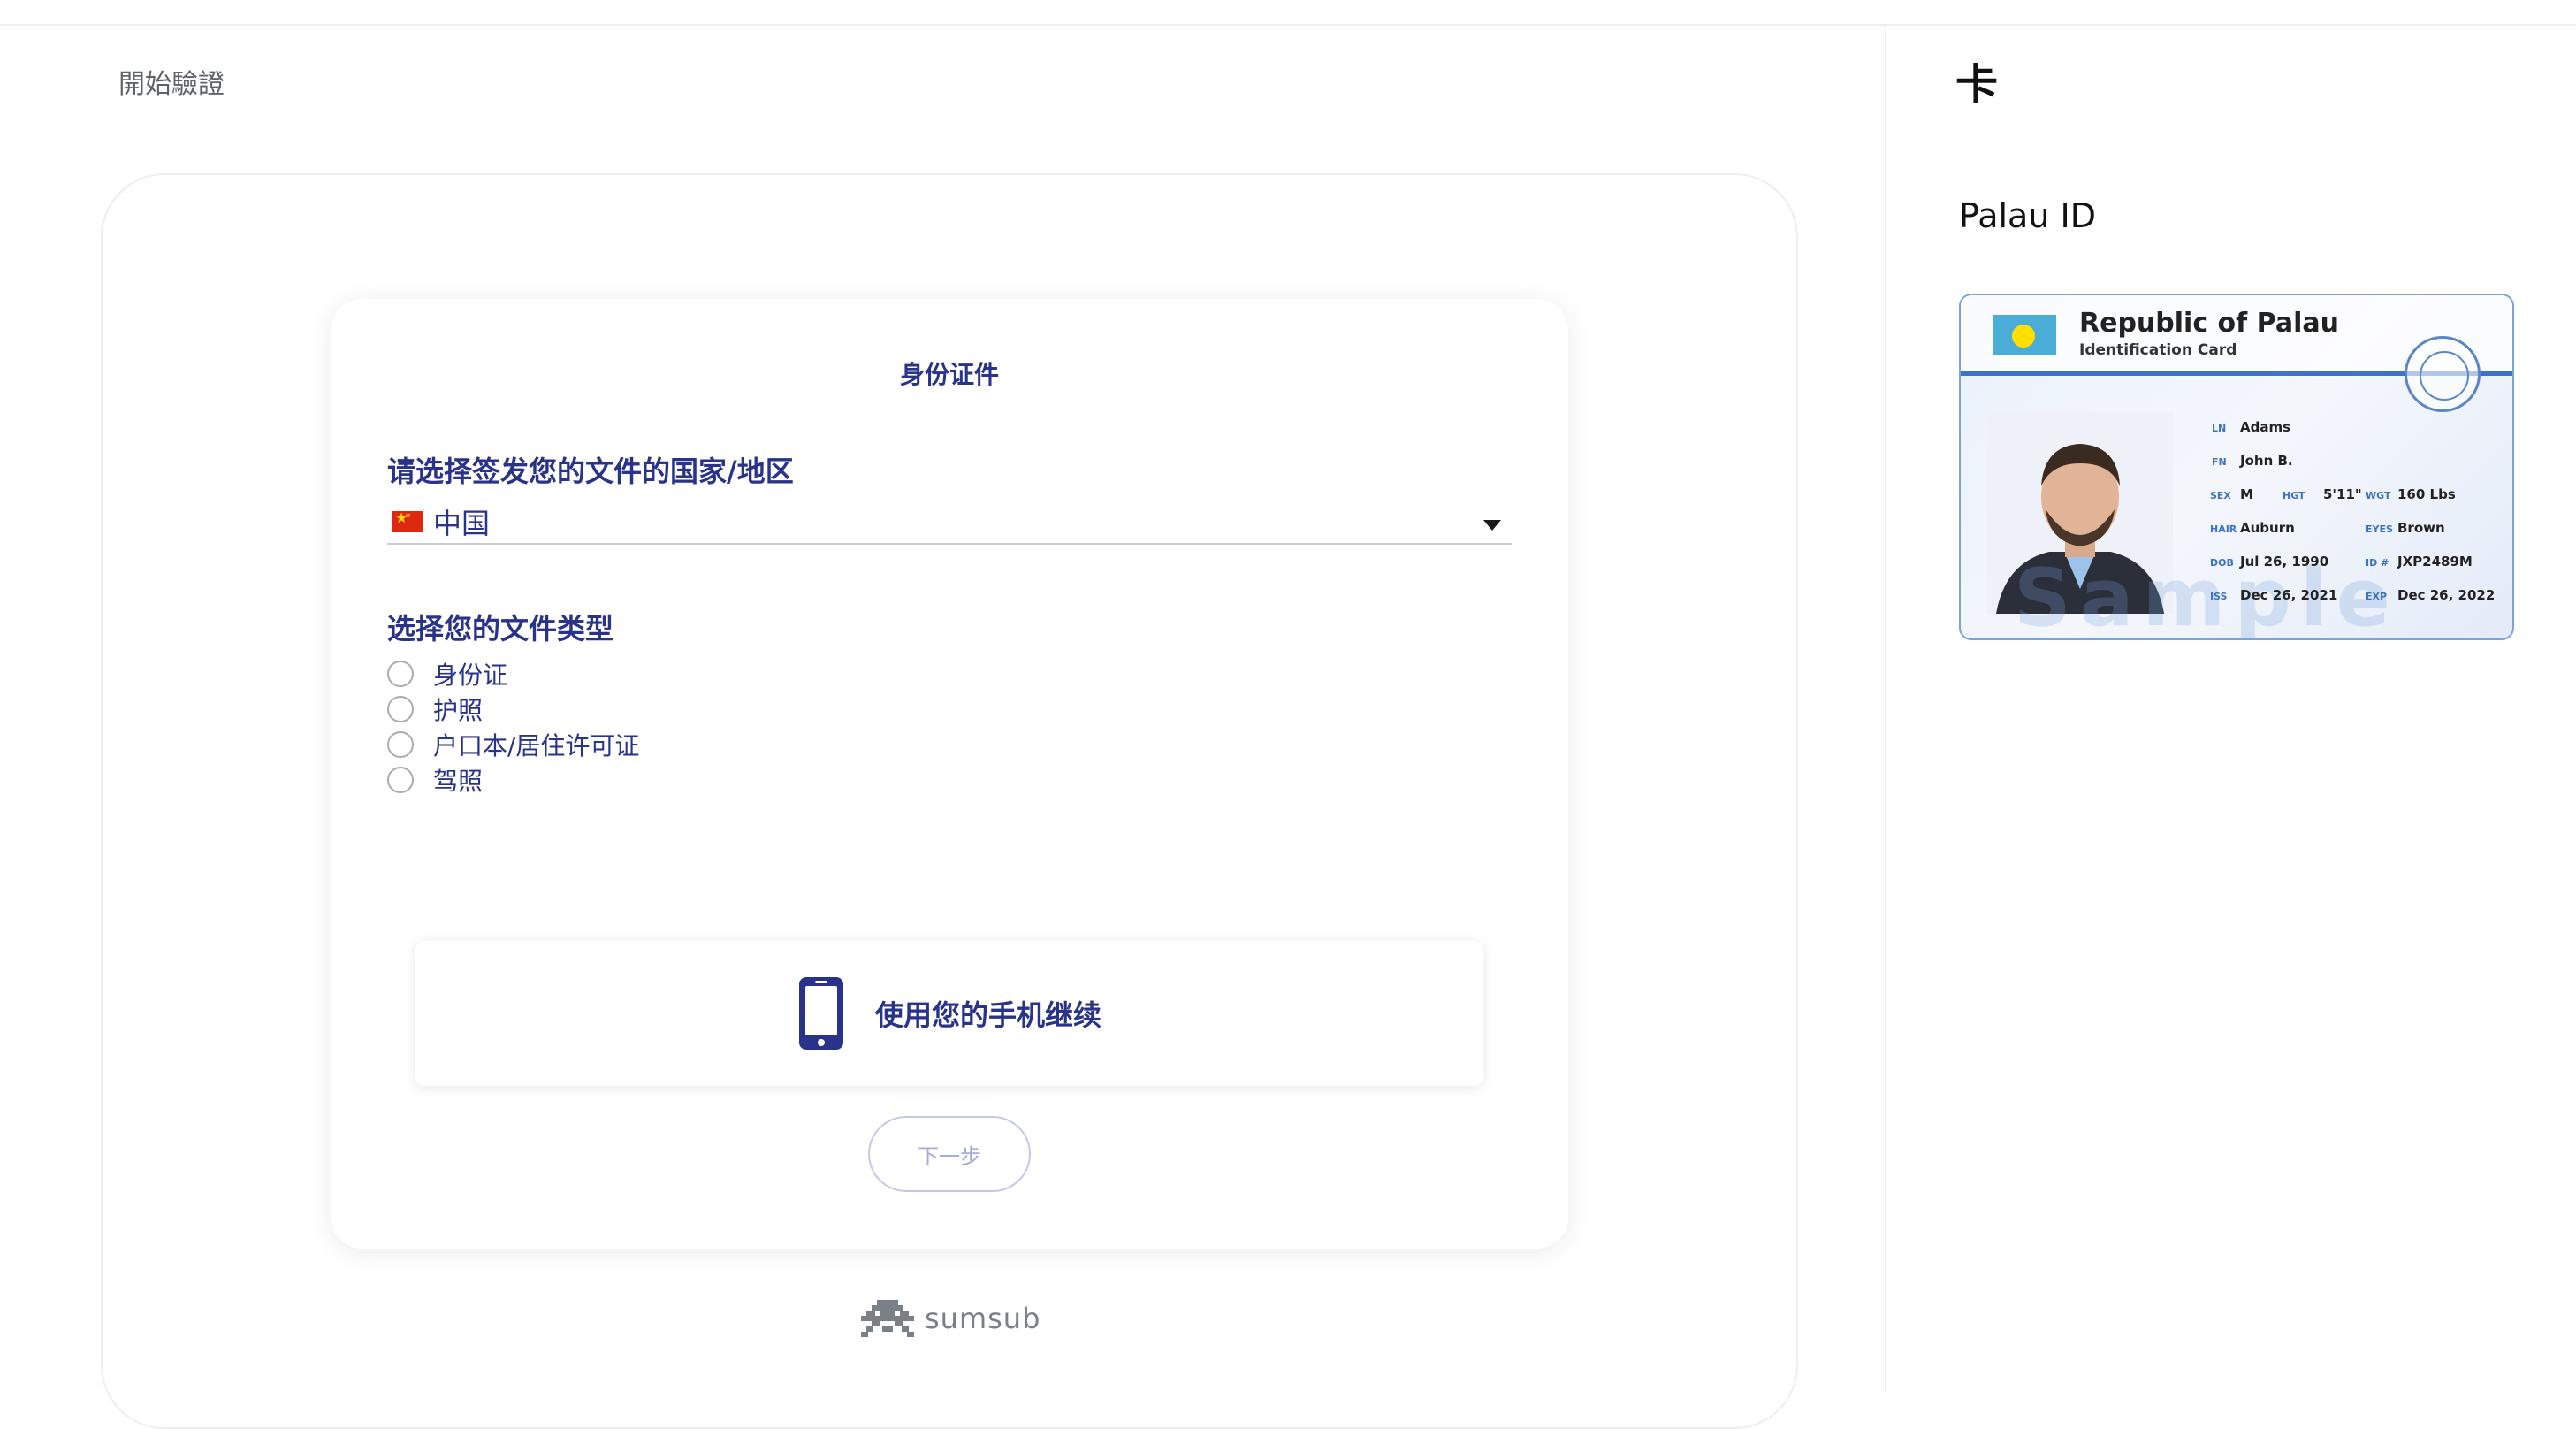 This screenshot has width=2576, height=1429. What do you see at coordinates (949, 523) in the screenshot?
I see `country-select: ★ ★ 中国` at bounding box center [949, 523].